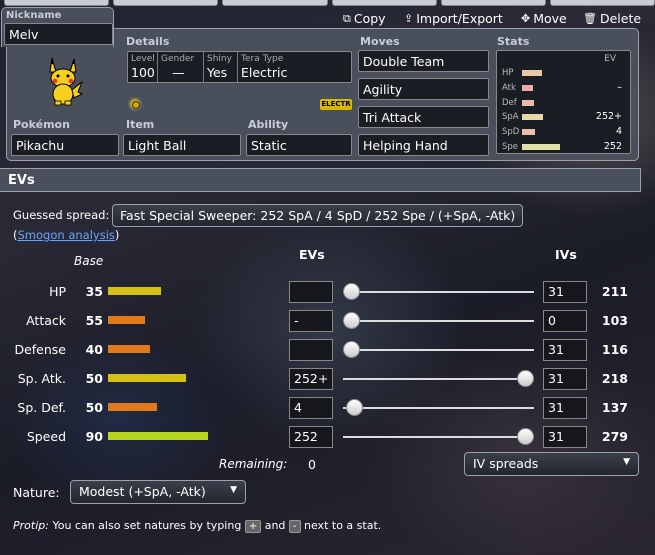  I want to click on move-arrows-icon: ✥, so click(526, 18).